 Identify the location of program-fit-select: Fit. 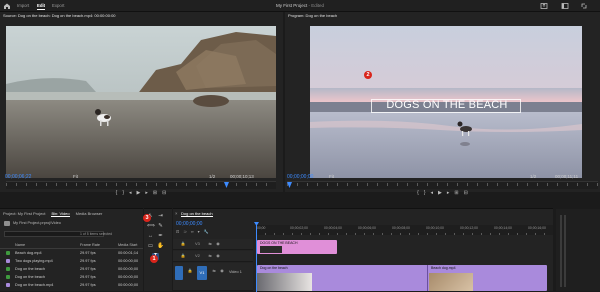
(331, 176).